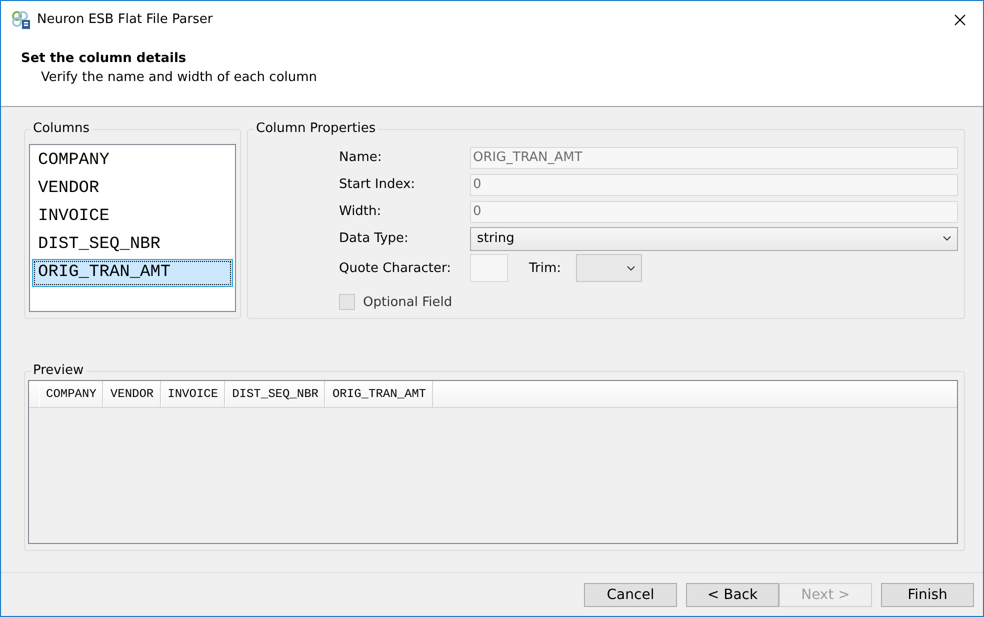 The height and width of the screenshot is (617, 984). What do you see at coordinates (361, 157) in the screenshot?
I see `field-label: Name:` at bounding box center [361, 157].